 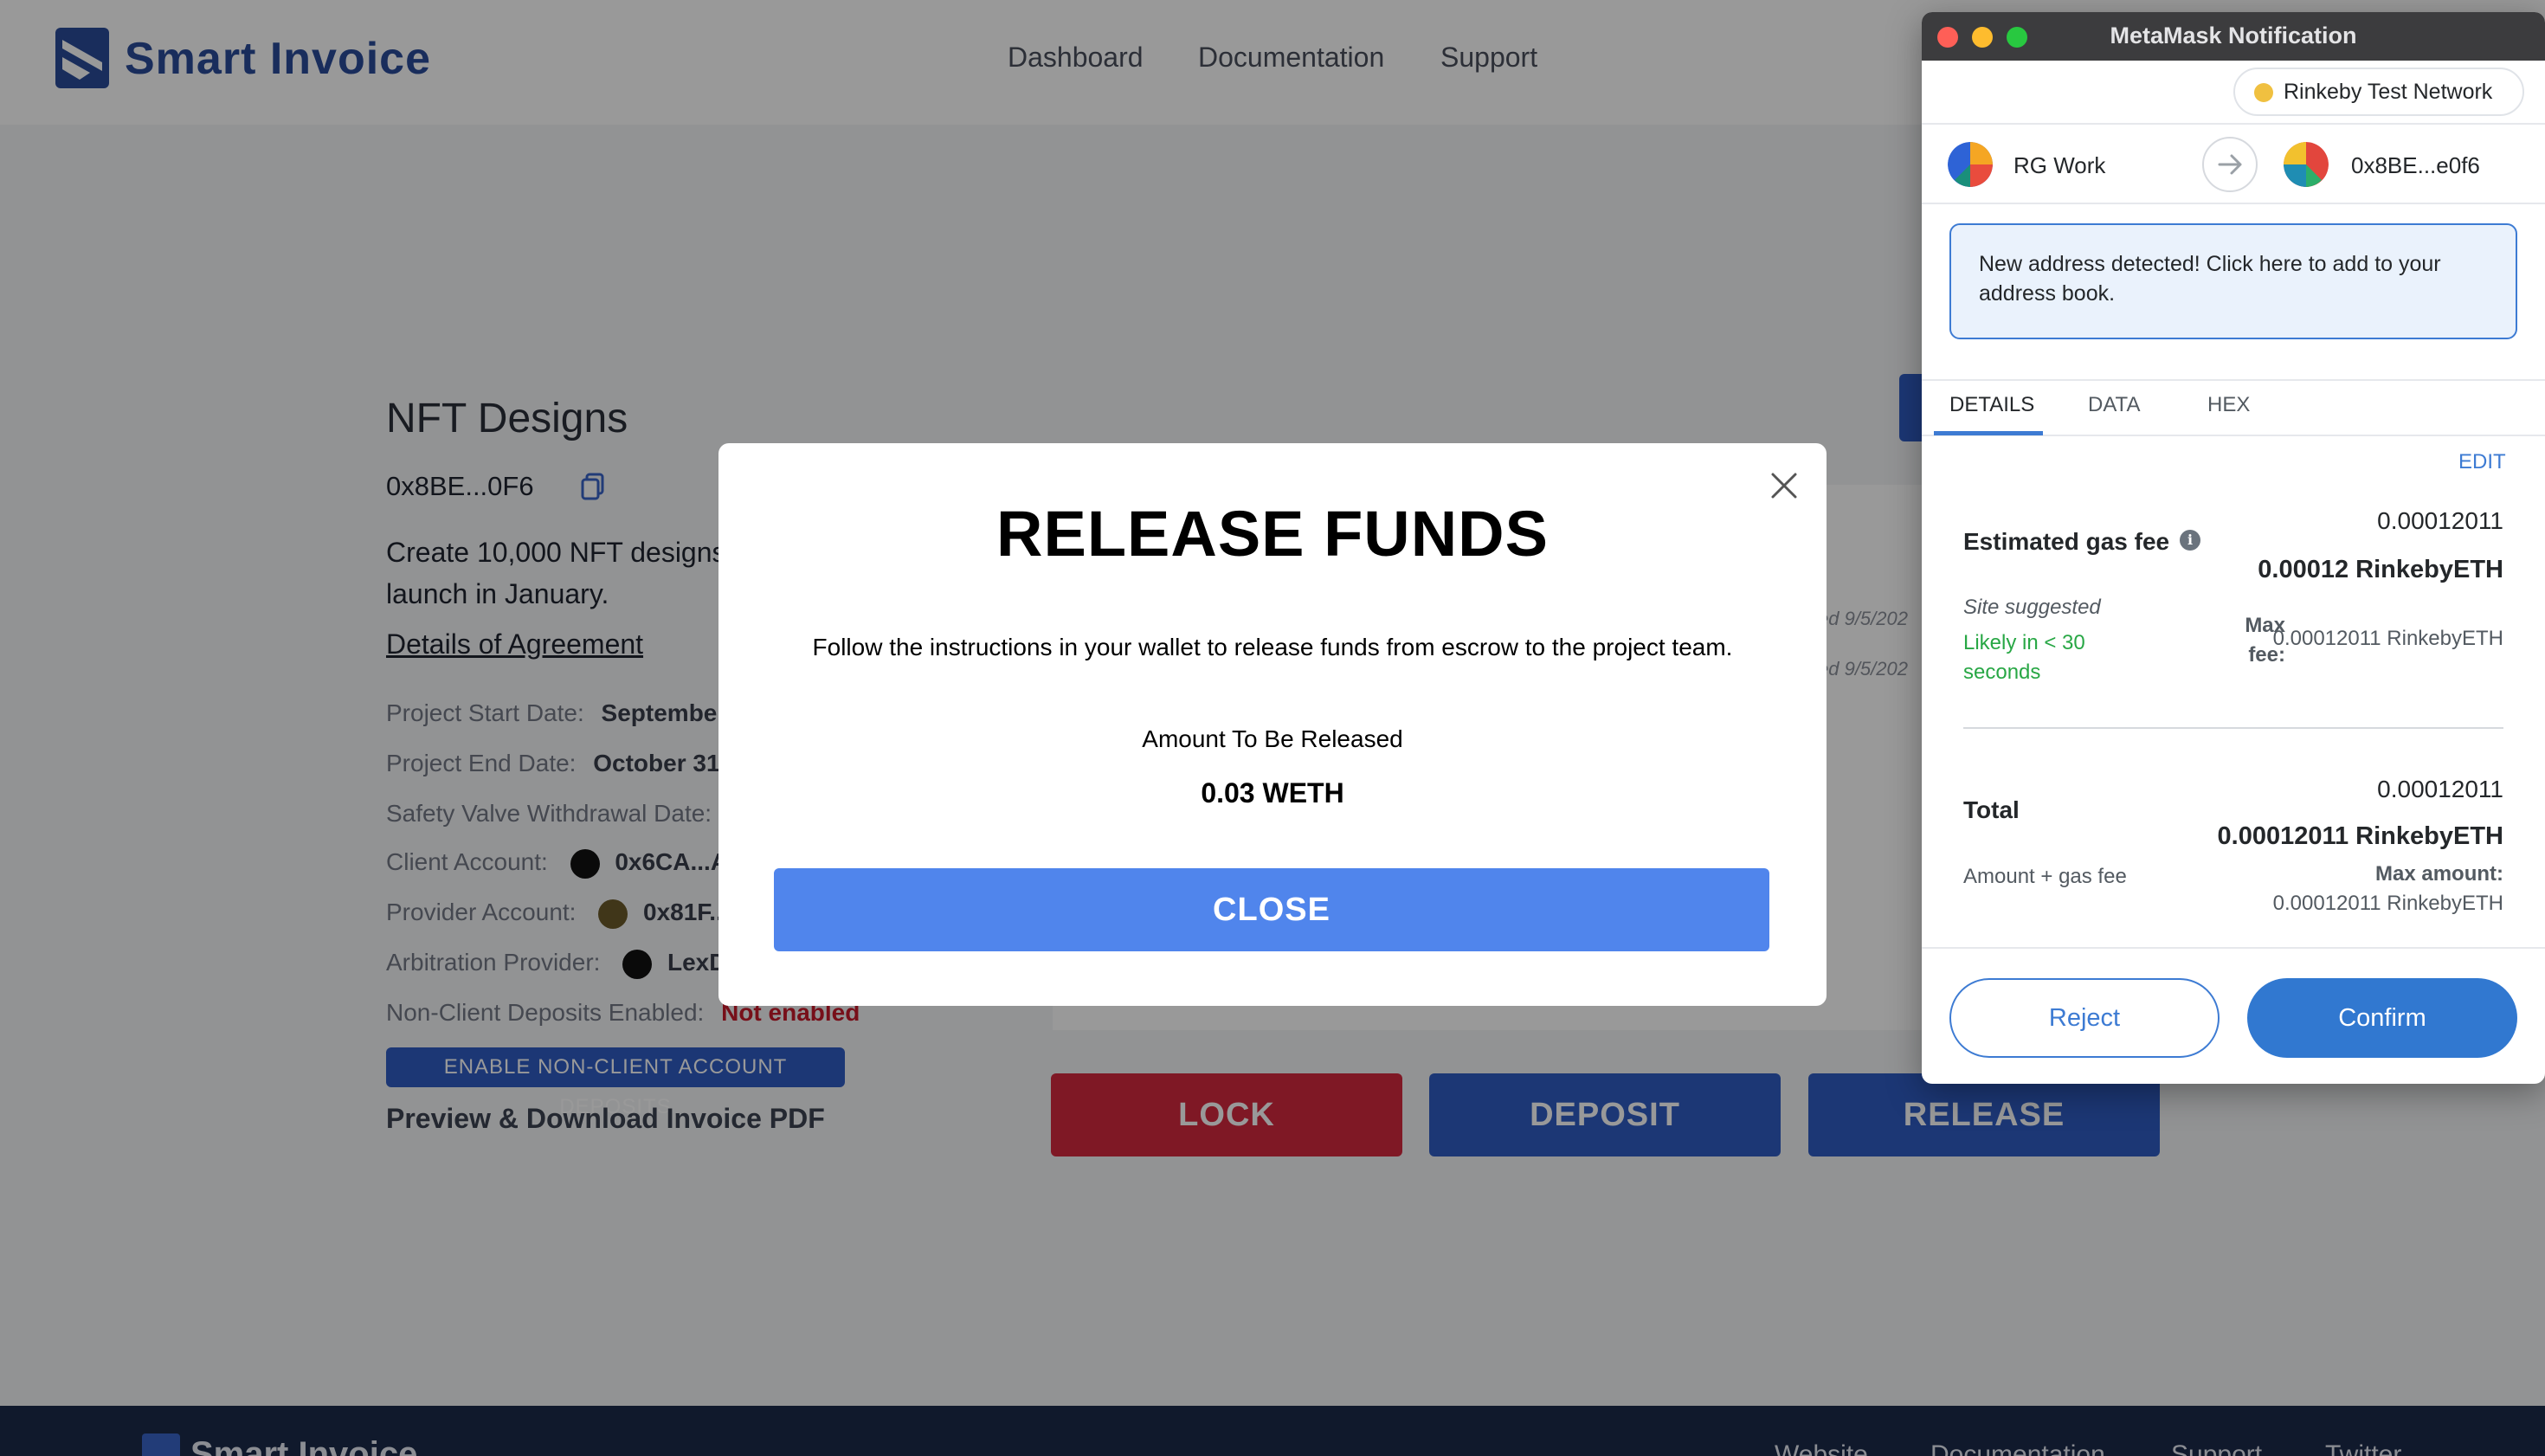 I want to click on amount-label: Amount To Be Released, so click(x=1273, y=738).